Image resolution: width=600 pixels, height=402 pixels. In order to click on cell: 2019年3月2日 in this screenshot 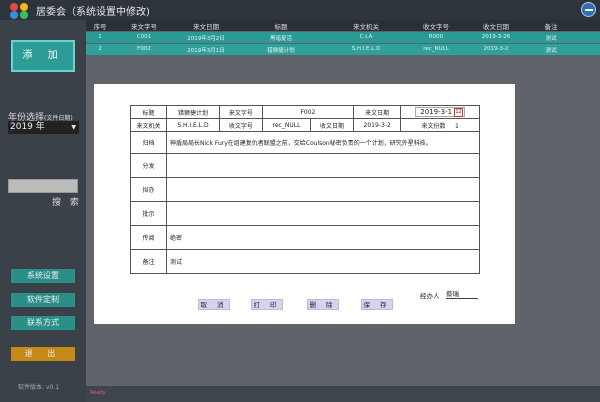, I will do `click(206, 39)`.